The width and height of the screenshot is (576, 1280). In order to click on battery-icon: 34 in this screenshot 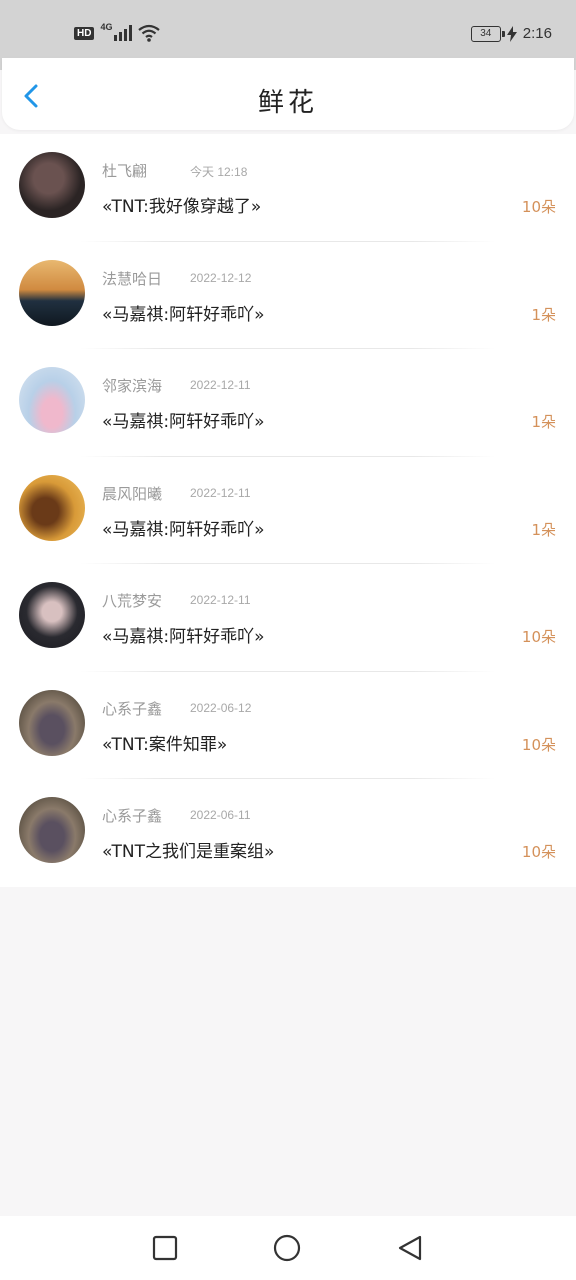, I will do `click(487, 33)`.